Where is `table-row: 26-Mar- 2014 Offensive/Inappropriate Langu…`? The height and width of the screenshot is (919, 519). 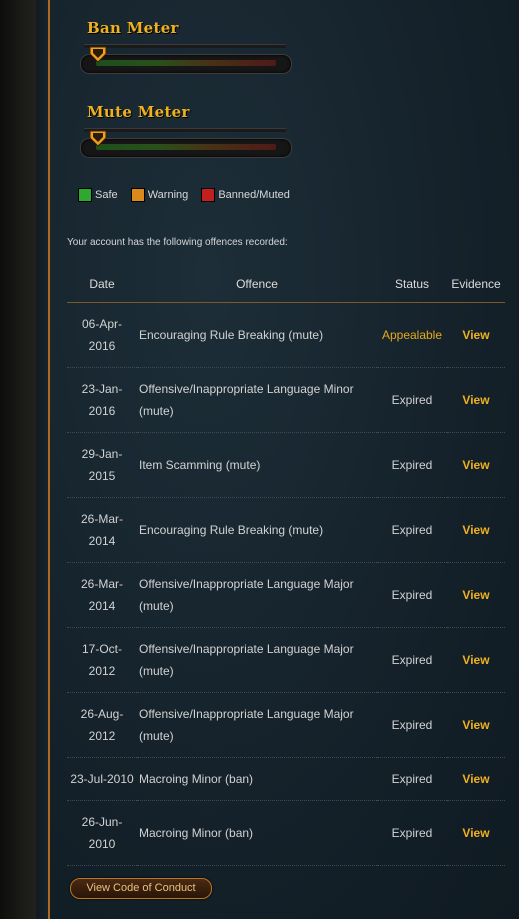 table-row: 26-Mar- 2014 Offensive/Inappropriate Langu… is located at coordinates (286, 595).